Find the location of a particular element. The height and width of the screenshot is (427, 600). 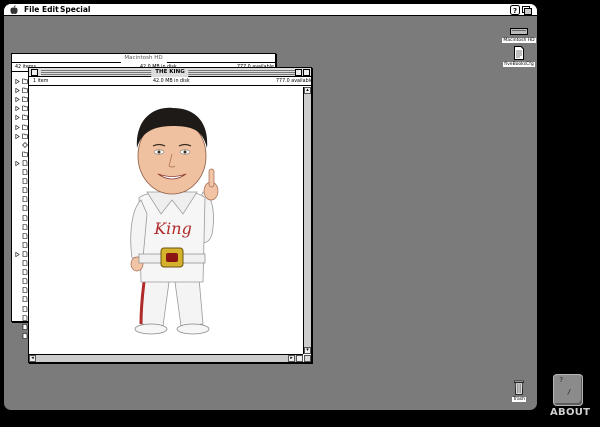

desktop-icon-macintosh-hd: Macintosh HD is located at coordinates (519, 35).